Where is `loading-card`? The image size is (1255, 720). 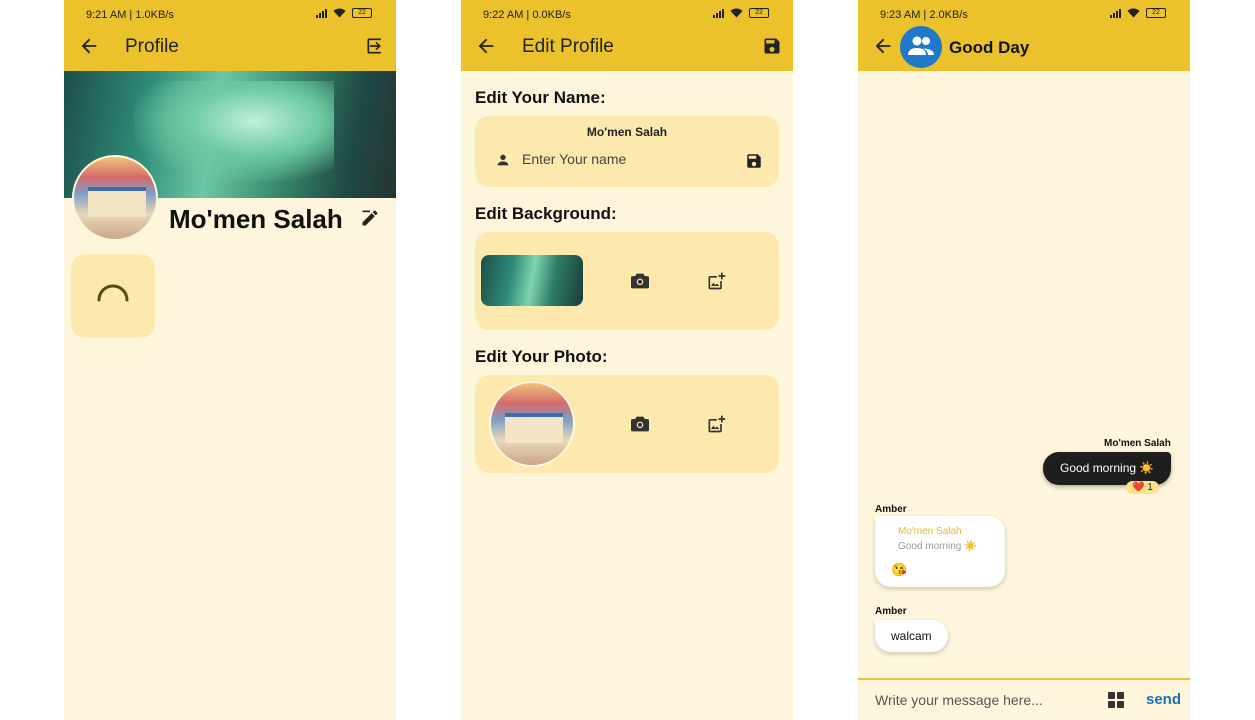 loading-card is located at coordinates (113, 296).